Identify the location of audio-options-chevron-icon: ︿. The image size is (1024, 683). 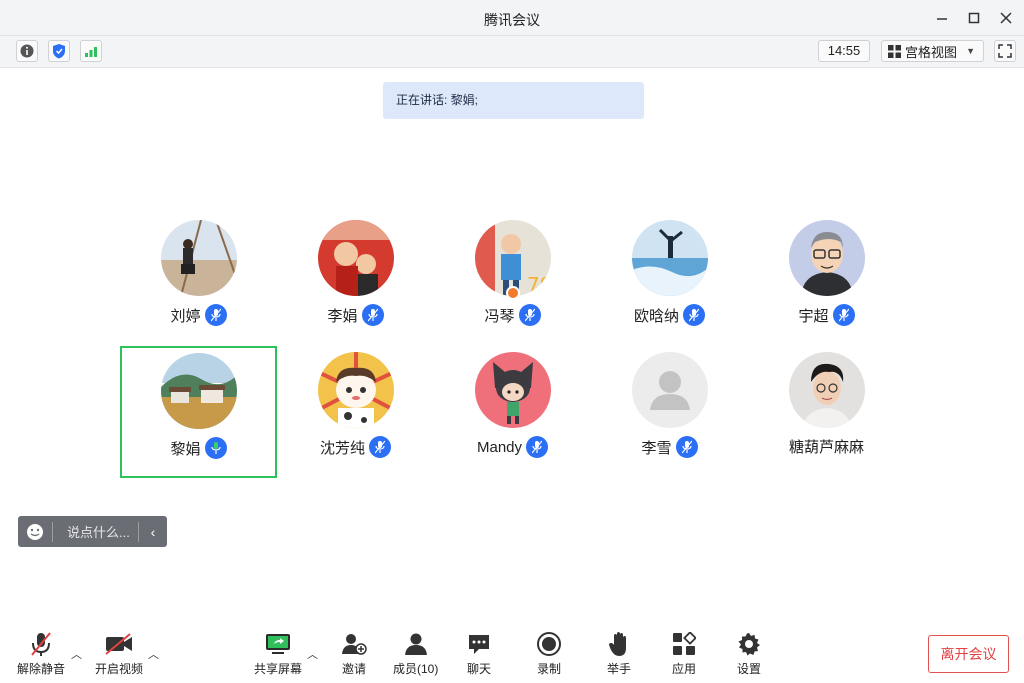
(76, 654).